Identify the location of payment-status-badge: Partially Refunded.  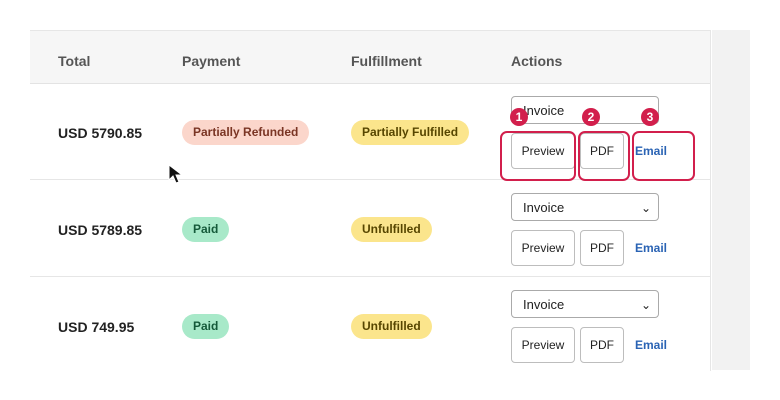
(246, 132).